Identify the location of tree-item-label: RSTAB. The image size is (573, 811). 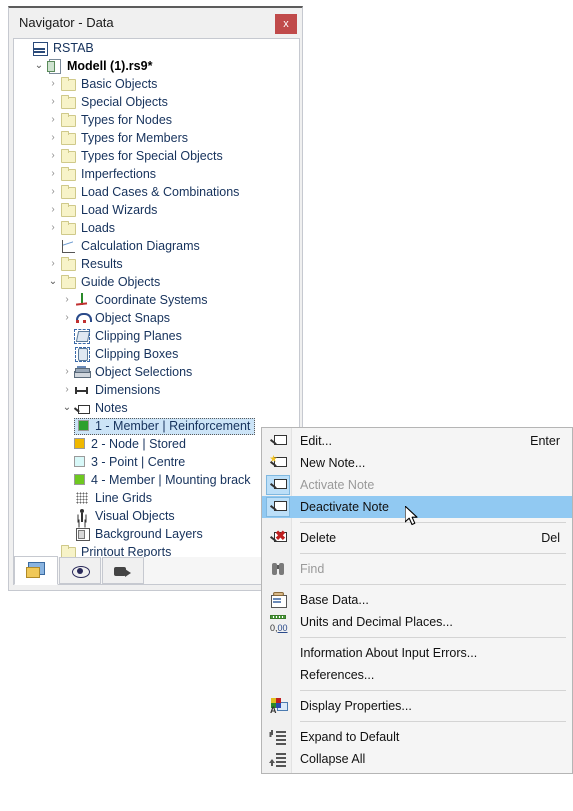
(73, 48).